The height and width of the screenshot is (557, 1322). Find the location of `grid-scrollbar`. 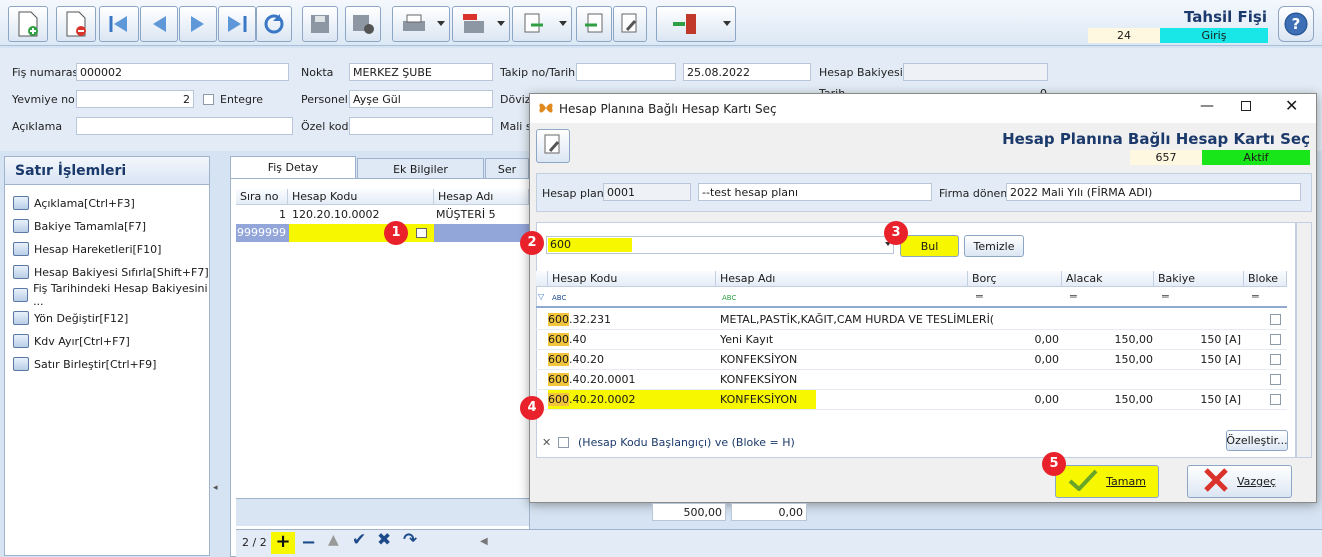

grid-scrollbar is located at coordinates (1304, 340).